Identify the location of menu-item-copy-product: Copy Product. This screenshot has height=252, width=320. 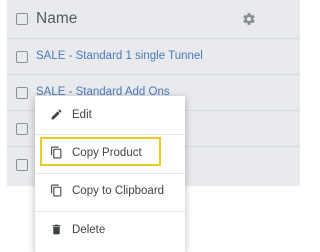
(110, 153).